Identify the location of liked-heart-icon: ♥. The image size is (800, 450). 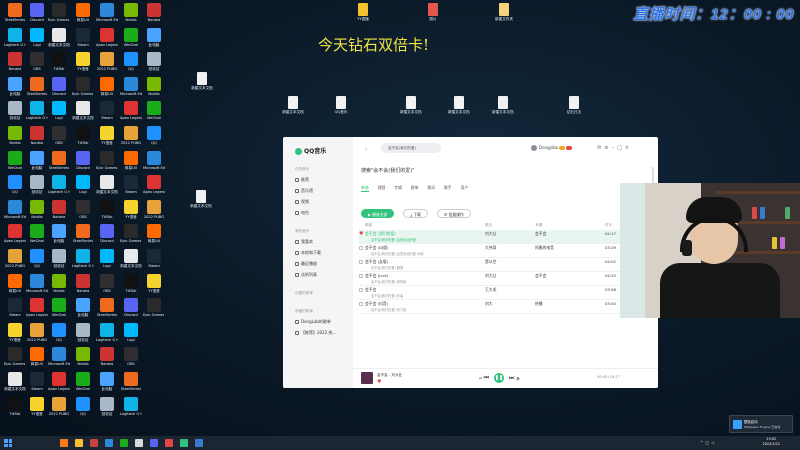
(361, 234).